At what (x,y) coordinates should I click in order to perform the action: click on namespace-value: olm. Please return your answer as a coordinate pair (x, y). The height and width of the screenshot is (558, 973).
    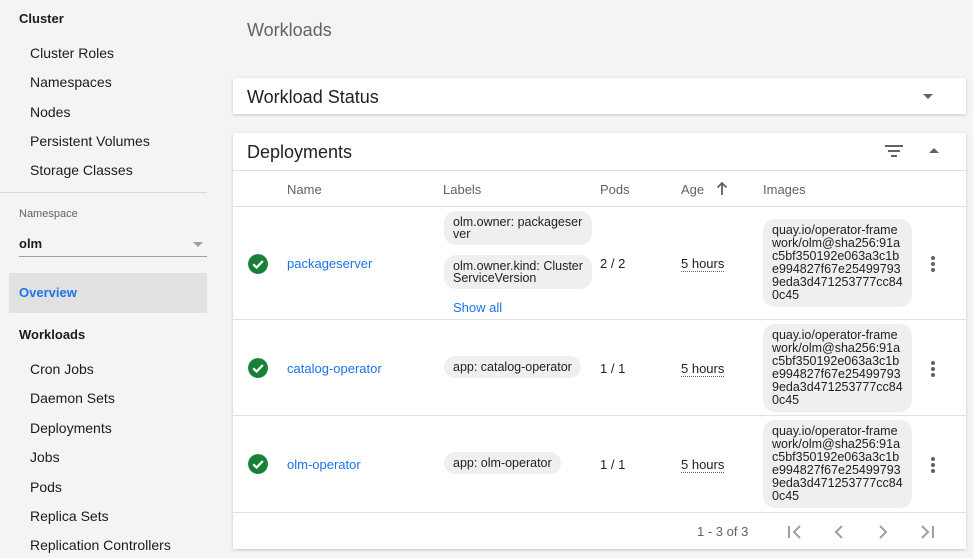
    Looking at the image, I should click on (31, 243).